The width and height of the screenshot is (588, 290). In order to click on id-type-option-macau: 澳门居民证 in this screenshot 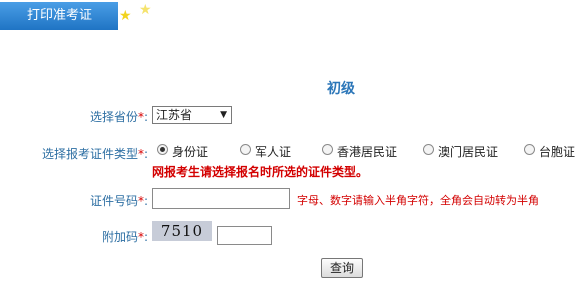, I will do `click(460, 151)`.